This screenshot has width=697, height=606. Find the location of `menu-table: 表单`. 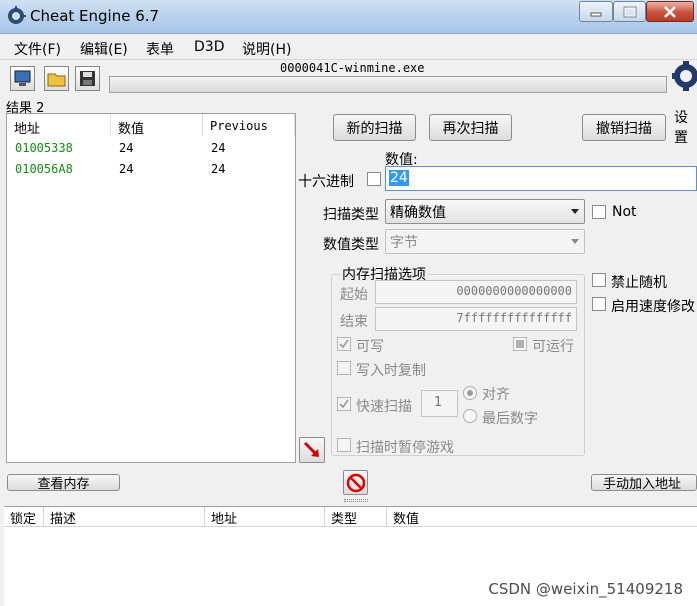

menu-table: 表单 is located at coordinates (160, 49).